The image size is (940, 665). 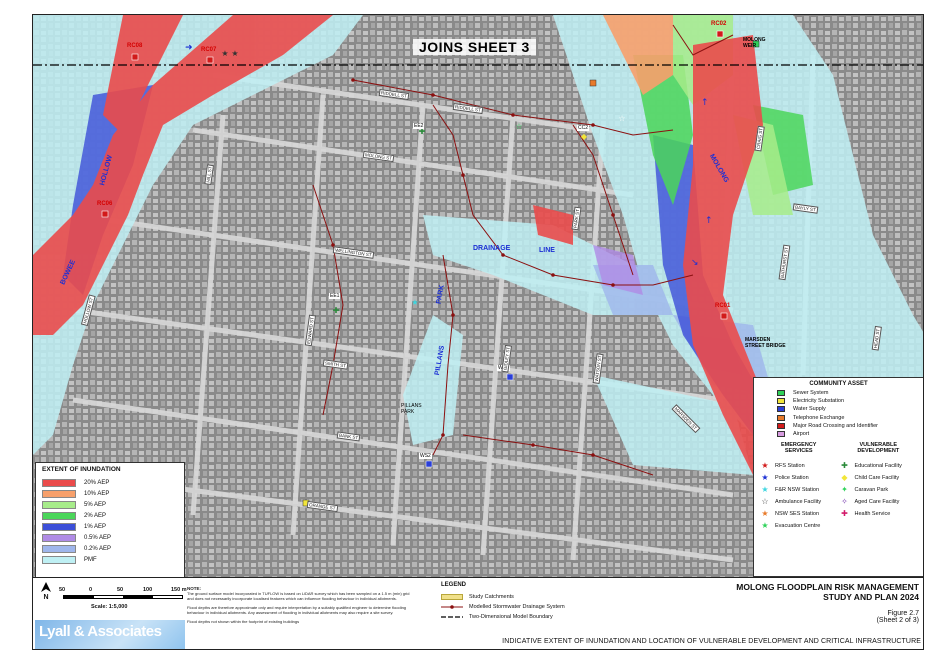 What do you see at coordinates (723, 306) in the screenshot?
I see `road-crossing-label: RC01` at bounding box center [723, 306].